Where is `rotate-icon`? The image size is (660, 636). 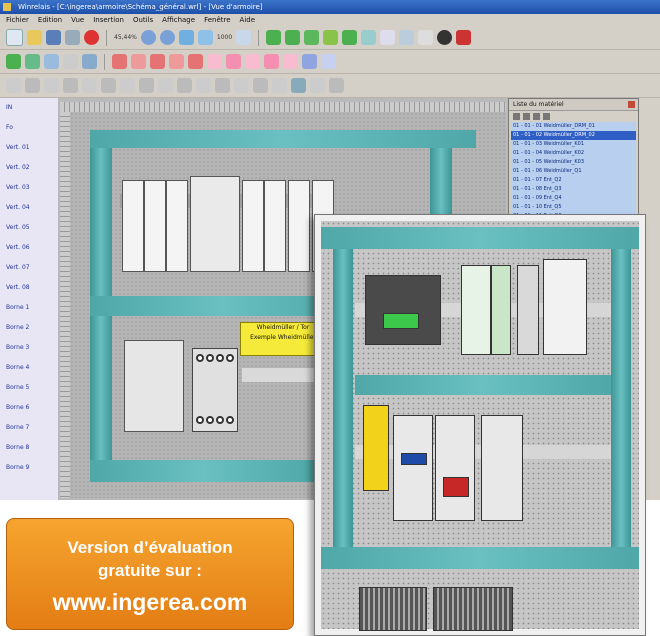
rotate-icon is located at coordinates (51, 61).